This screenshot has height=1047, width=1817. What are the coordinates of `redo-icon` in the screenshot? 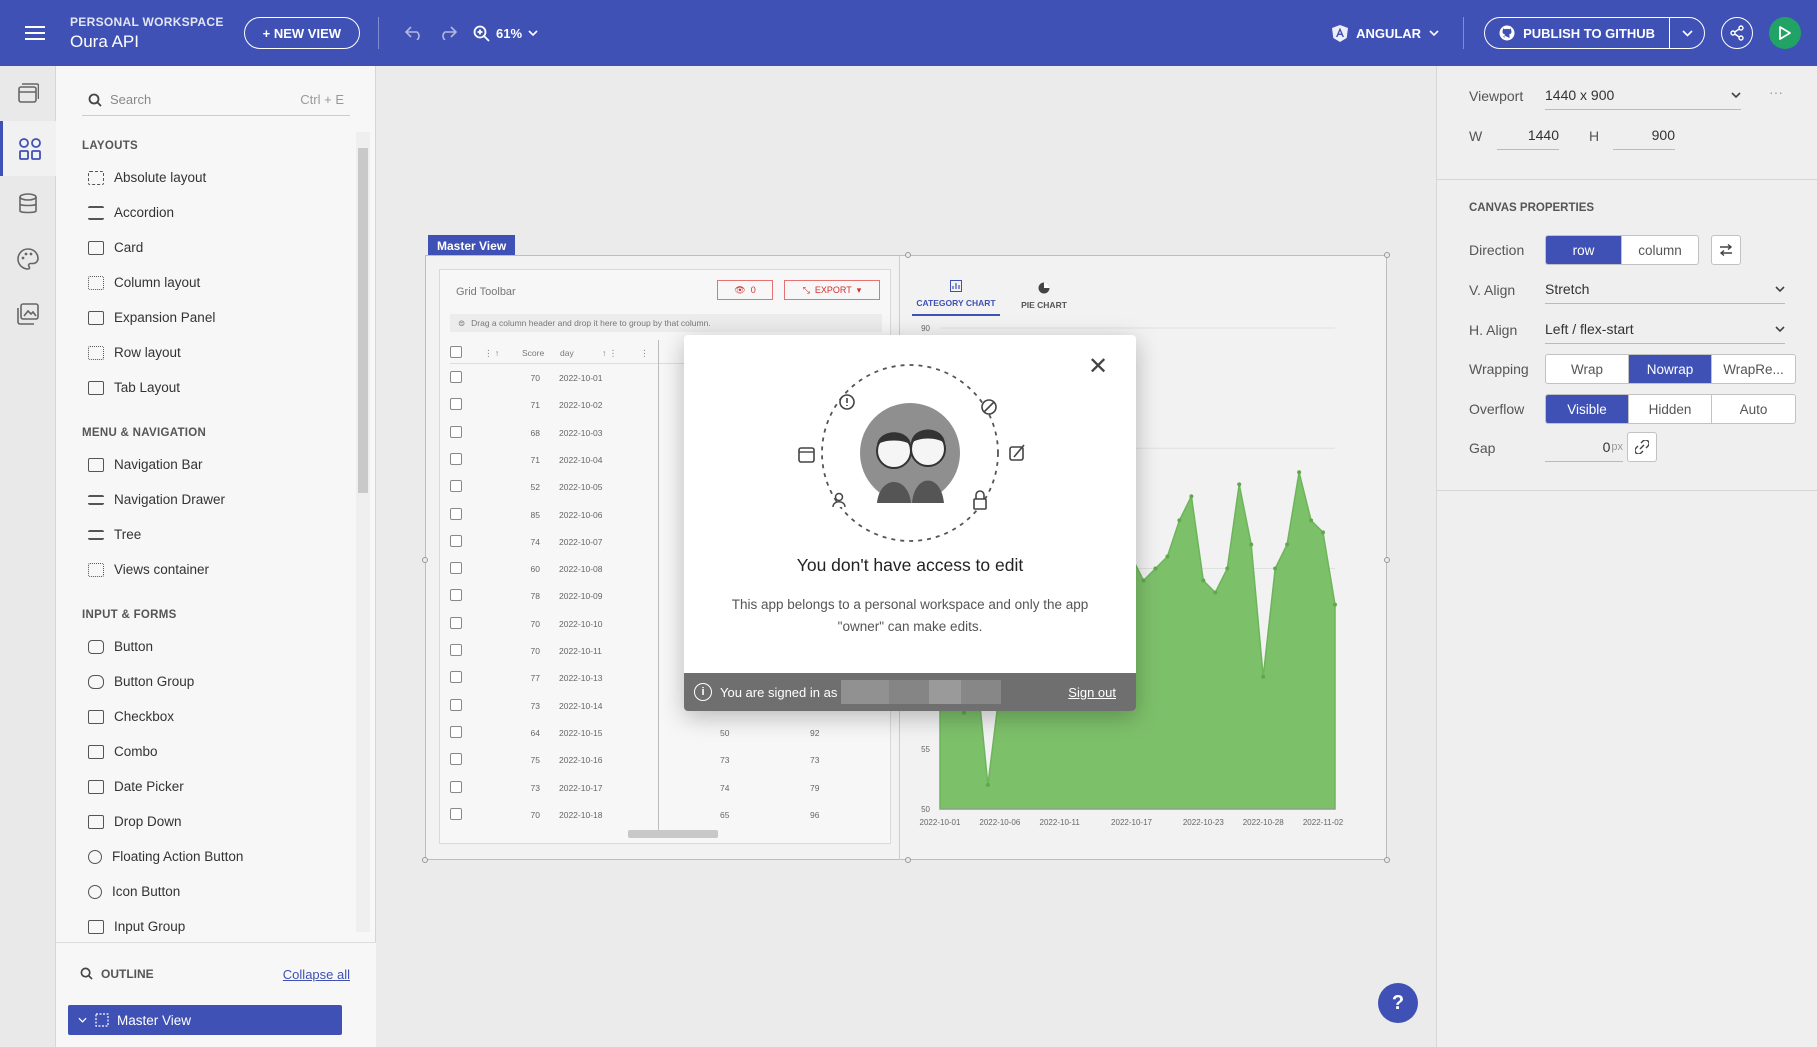 It's located at (448, 33).